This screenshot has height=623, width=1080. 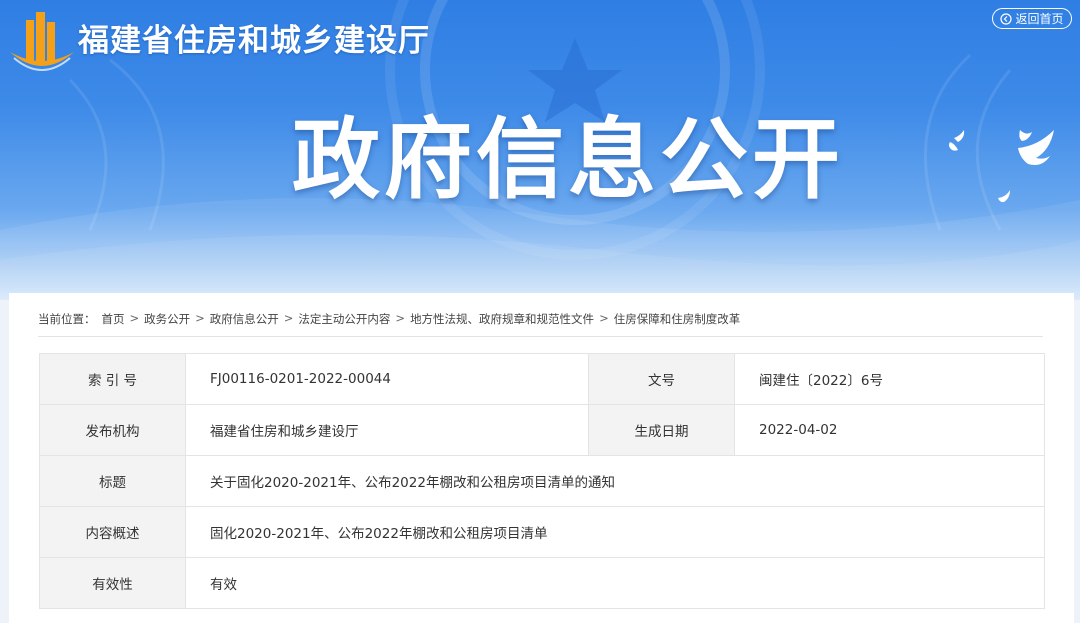 I want to click on dove-icon, so click(x=1001, y=166).